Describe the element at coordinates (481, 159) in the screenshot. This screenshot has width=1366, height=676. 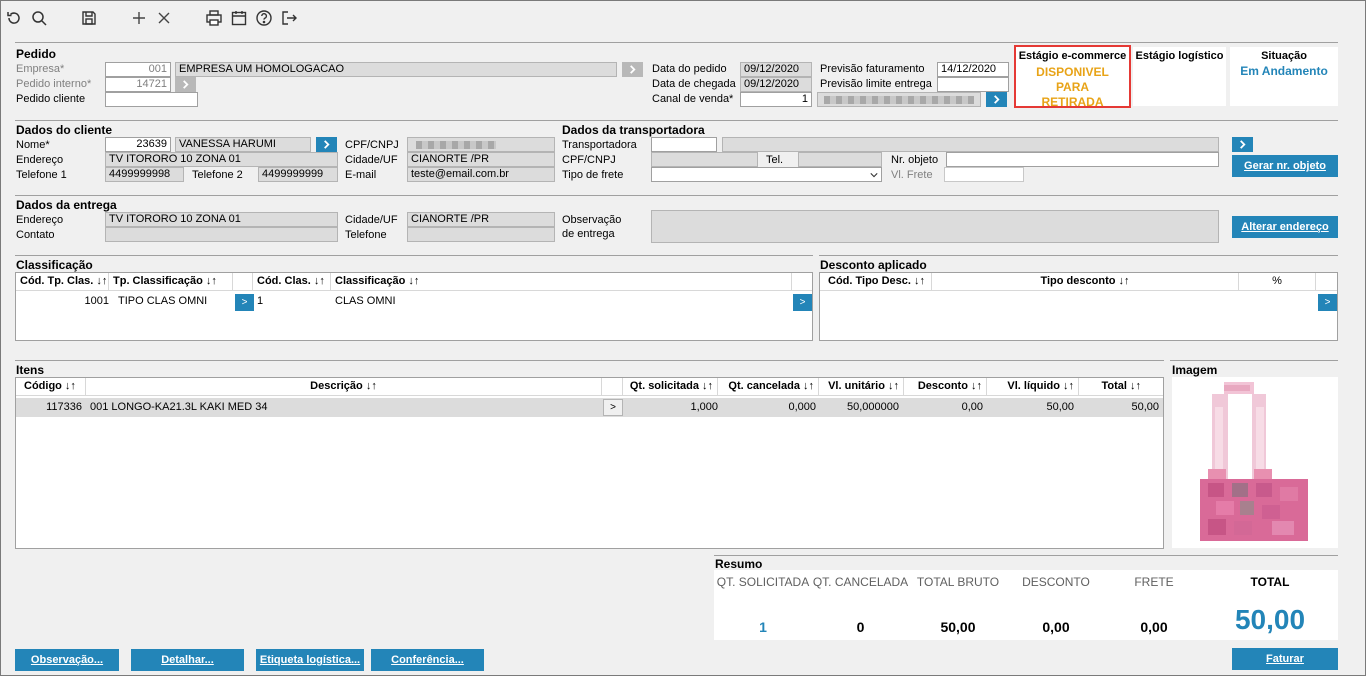
I see `cliente-cidade-field: CIANORTE /PR` at that location.